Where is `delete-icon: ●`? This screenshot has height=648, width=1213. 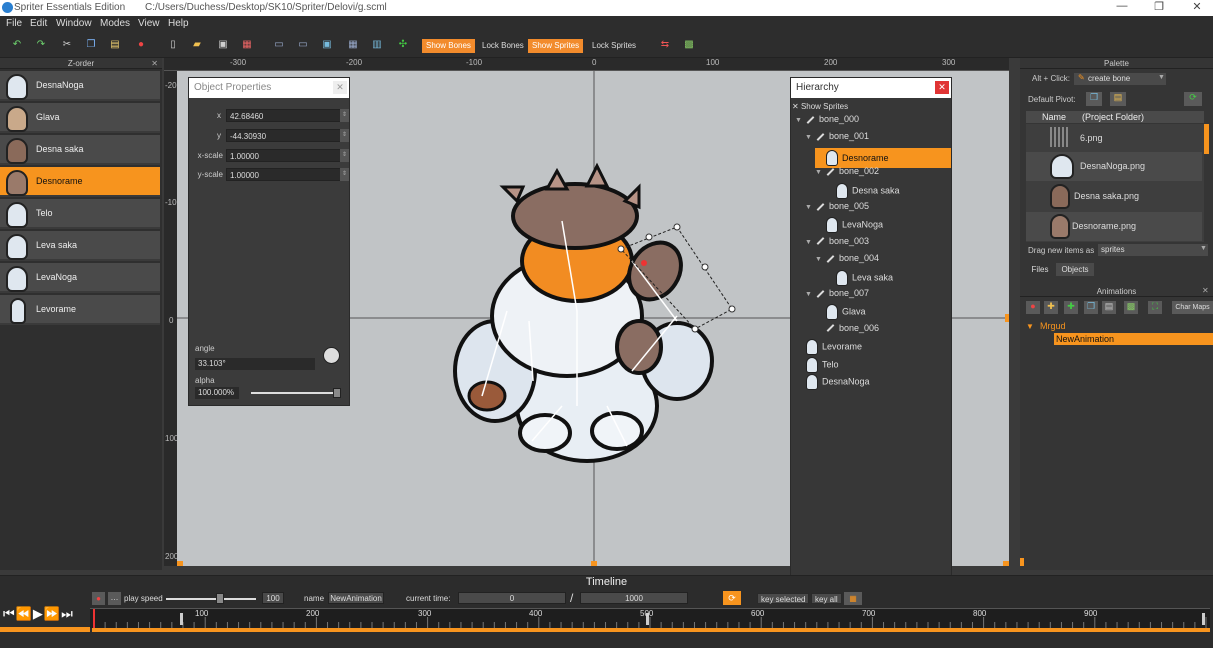
delete-icon: ● is located at coordinates (141, 45).